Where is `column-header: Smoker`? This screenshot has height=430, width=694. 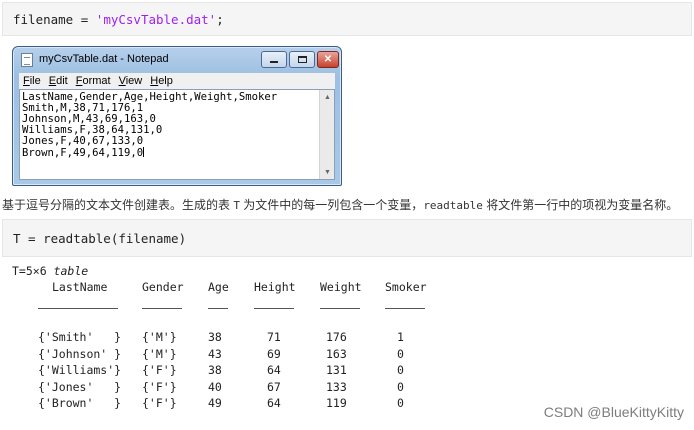 column-header: Smoker is located at coordinates (406, 287).